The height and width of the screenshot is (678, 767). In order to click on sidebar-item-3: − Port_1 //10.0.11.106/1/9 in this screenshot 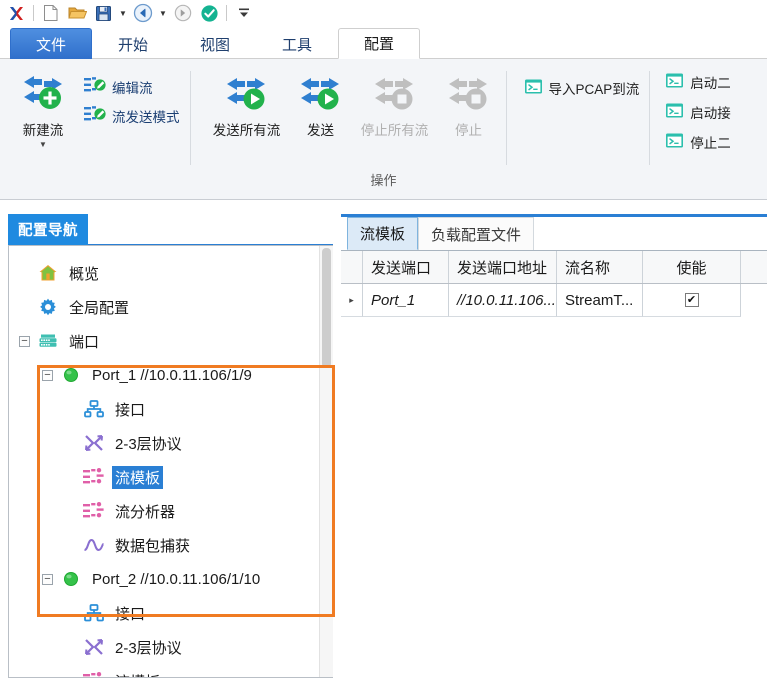, I will do `click(163, 375)`.